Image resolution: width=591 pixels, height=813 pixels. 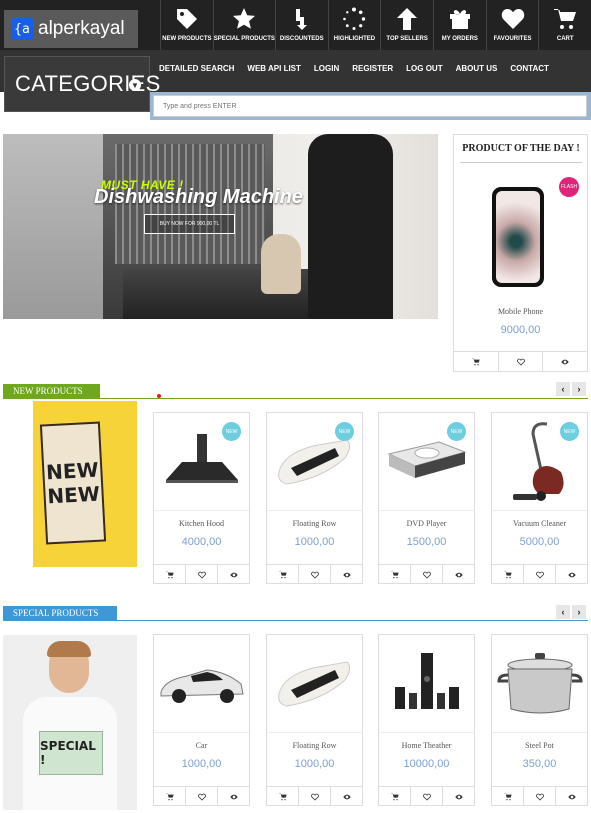 I want to click on product-name: Kitchen Hood, so click(x=201, y=523).